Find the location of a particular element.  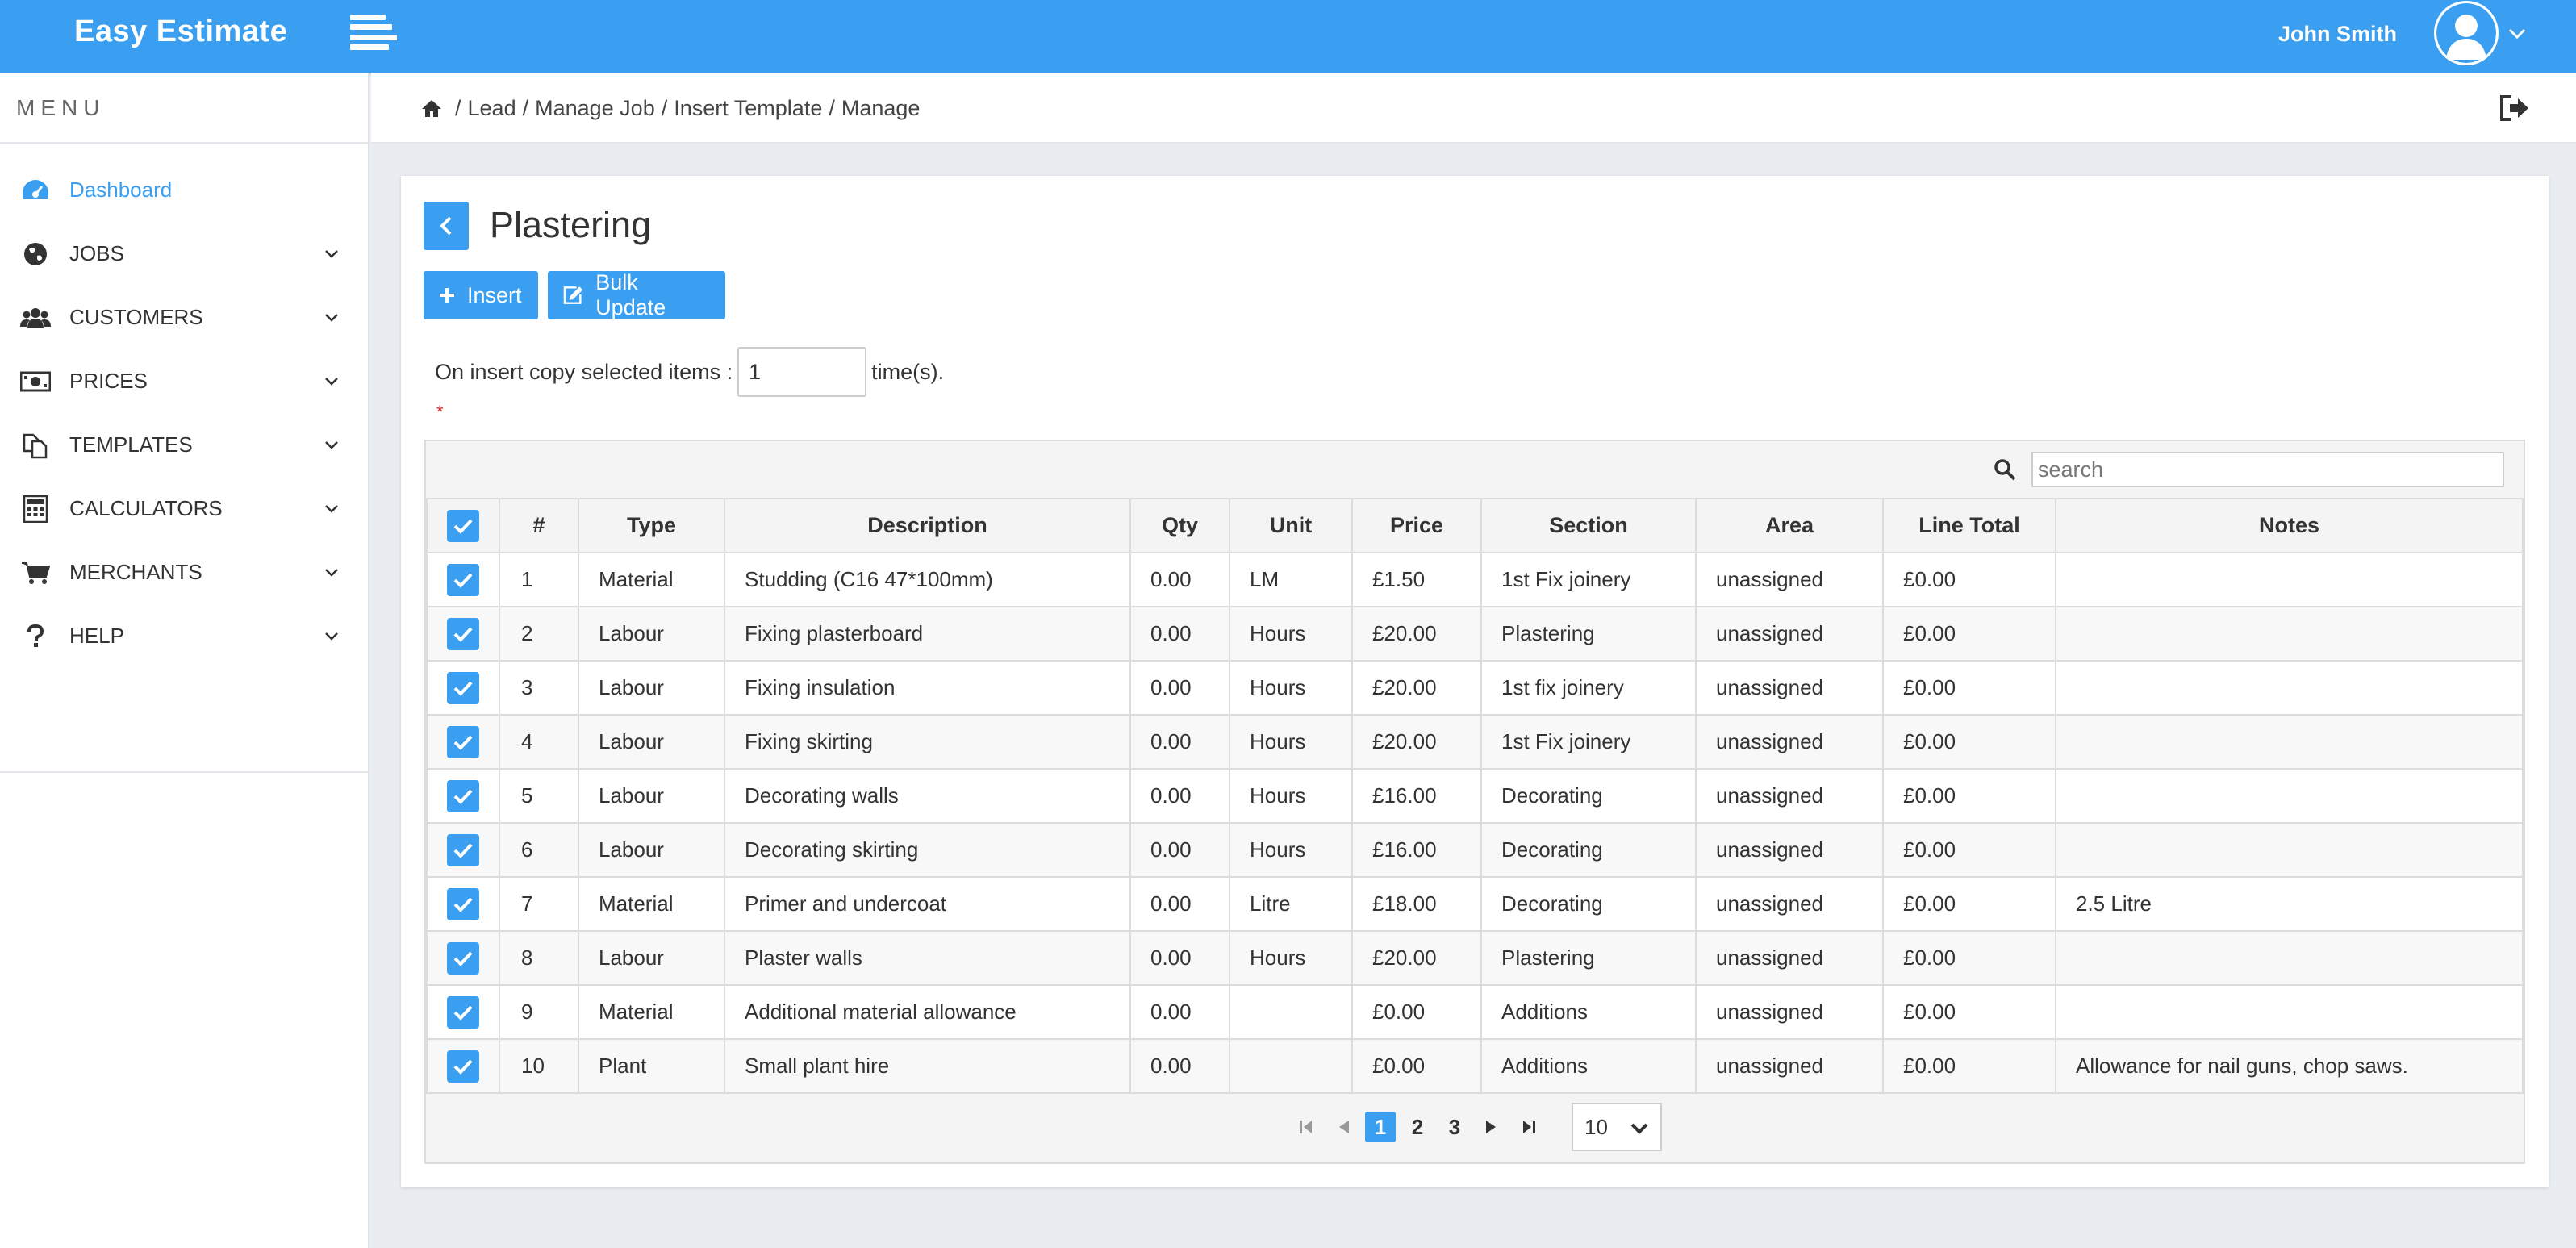

column-header-type: Type is located at coordinates (651, 525).